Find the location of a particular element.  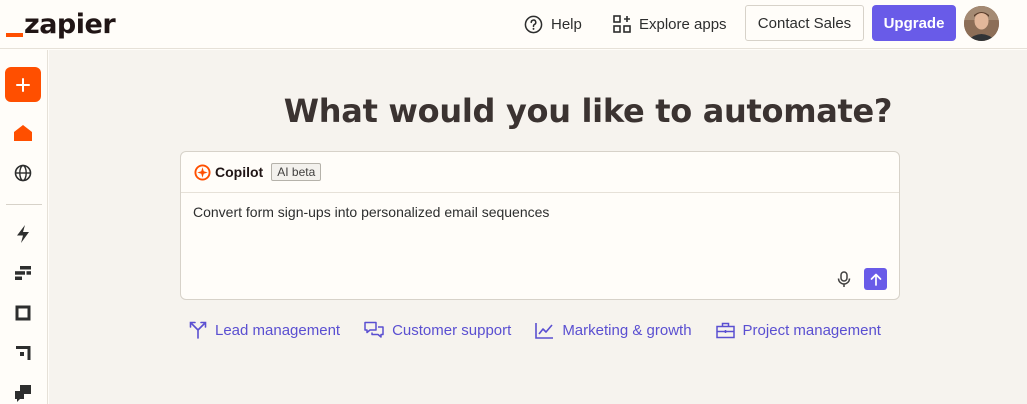

plus-icon is located at coordinates (23, 84).